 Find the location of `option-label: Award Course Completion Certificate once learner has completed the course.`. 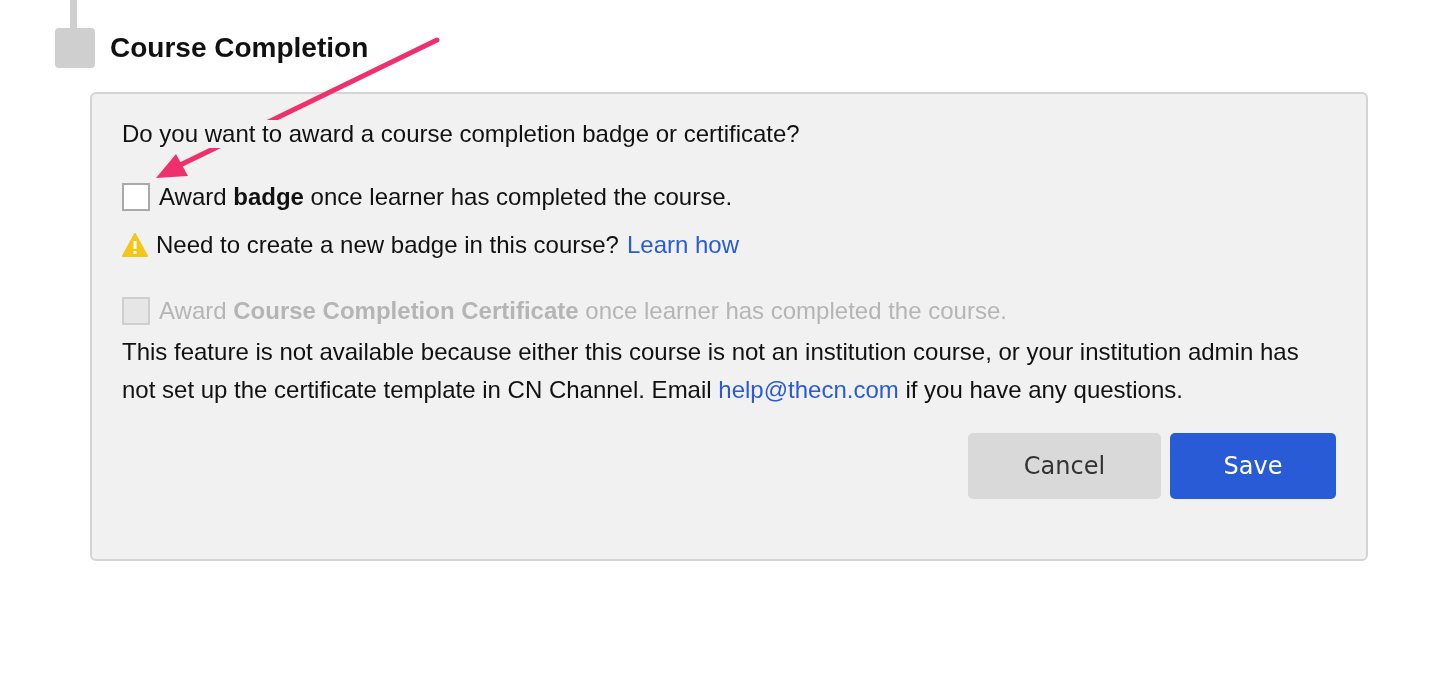

option-label: Award Course Completion Certificate once learner has completed the course. is located at coordinates (583, 311).